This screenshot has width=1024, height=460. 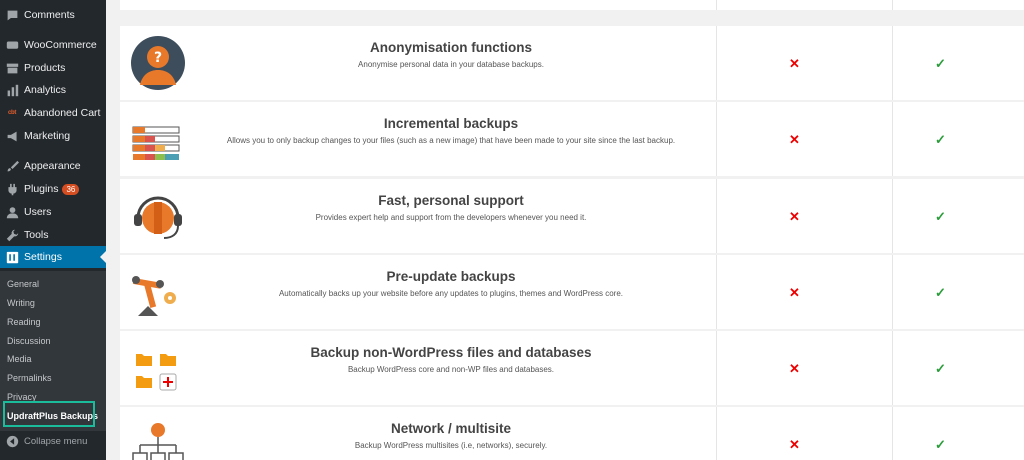 I want to click on sidebar-item-label: Analytics, so click(x=45, y=90).